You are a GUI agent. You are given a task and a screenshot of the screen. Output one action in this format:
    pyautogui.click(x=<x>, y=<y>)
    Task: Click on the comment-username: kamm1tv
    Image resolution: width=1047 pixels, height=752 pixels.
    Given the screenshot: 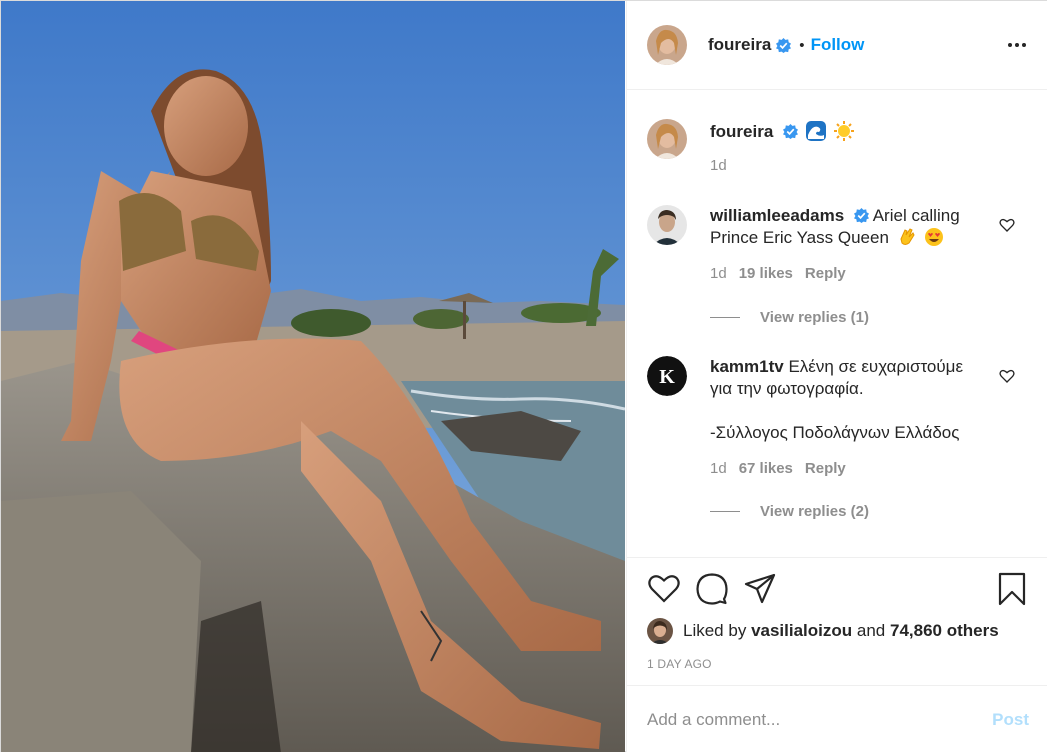 What is the action you would take?
    pyautogui.click(x=747, y=366)
    